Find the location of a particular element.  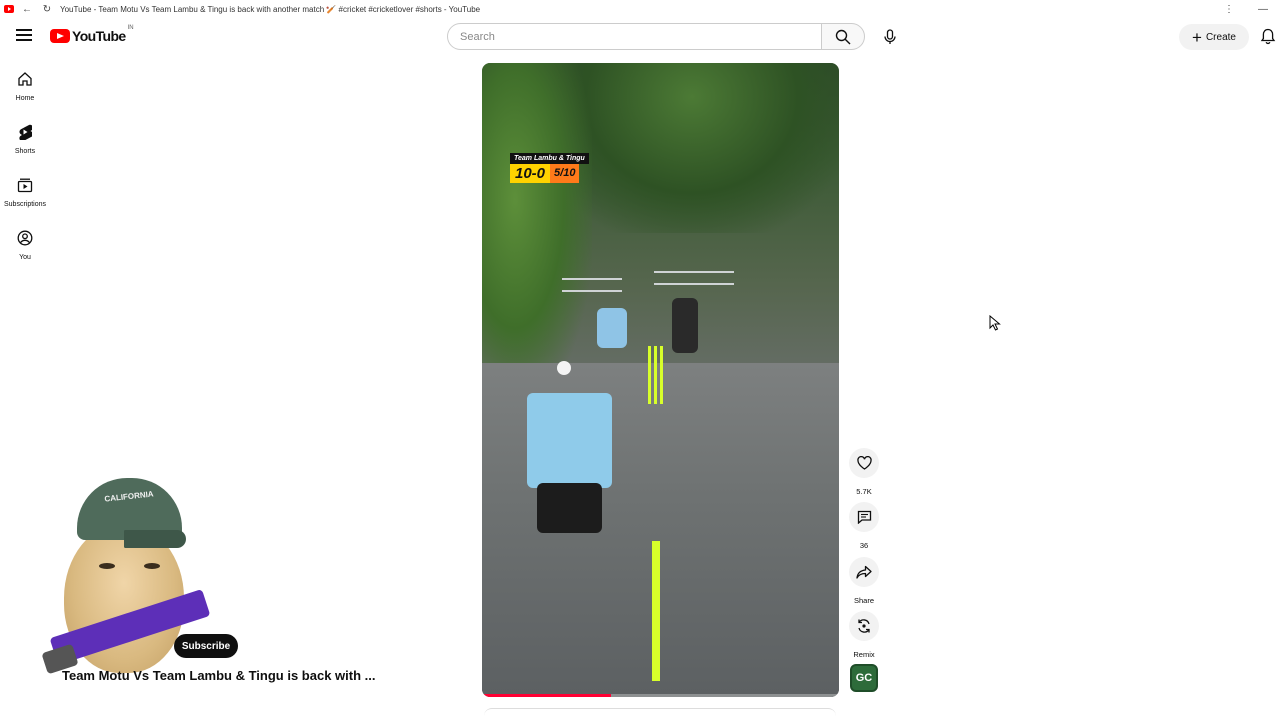

video-bowler-shorts is located at coordinates (569, 508).